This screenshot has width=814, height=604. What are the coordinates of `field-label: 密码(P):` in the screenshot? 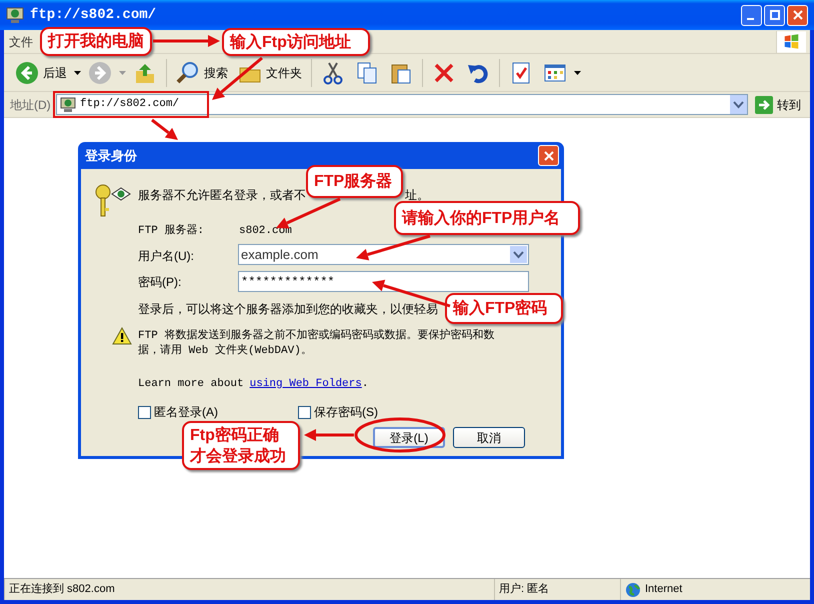 It's located at (160, 282).